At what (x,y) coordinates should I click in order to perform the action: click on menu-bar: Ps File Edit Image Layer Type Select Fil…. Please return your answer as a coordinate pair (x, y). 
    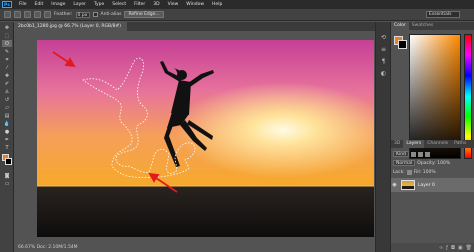
    Looking at the image, I should click on (237, 4).